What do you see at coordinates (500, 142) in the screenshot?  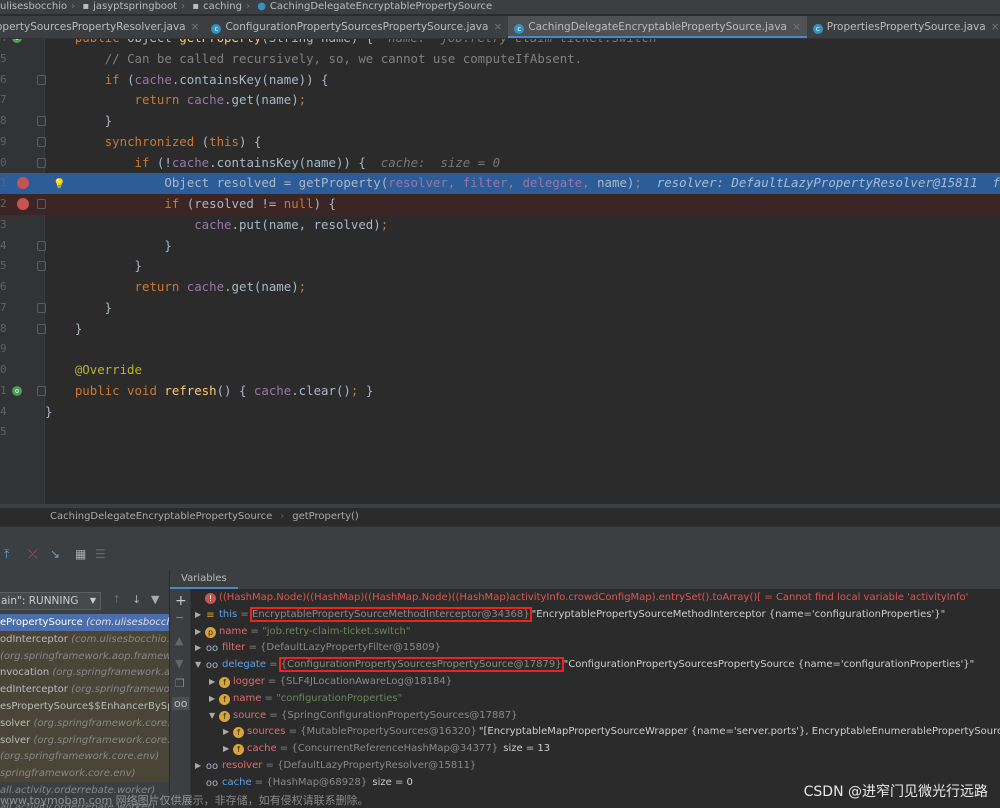 I see `code-line: 9 synchronized (this) {` at bounding box center [500, 142].